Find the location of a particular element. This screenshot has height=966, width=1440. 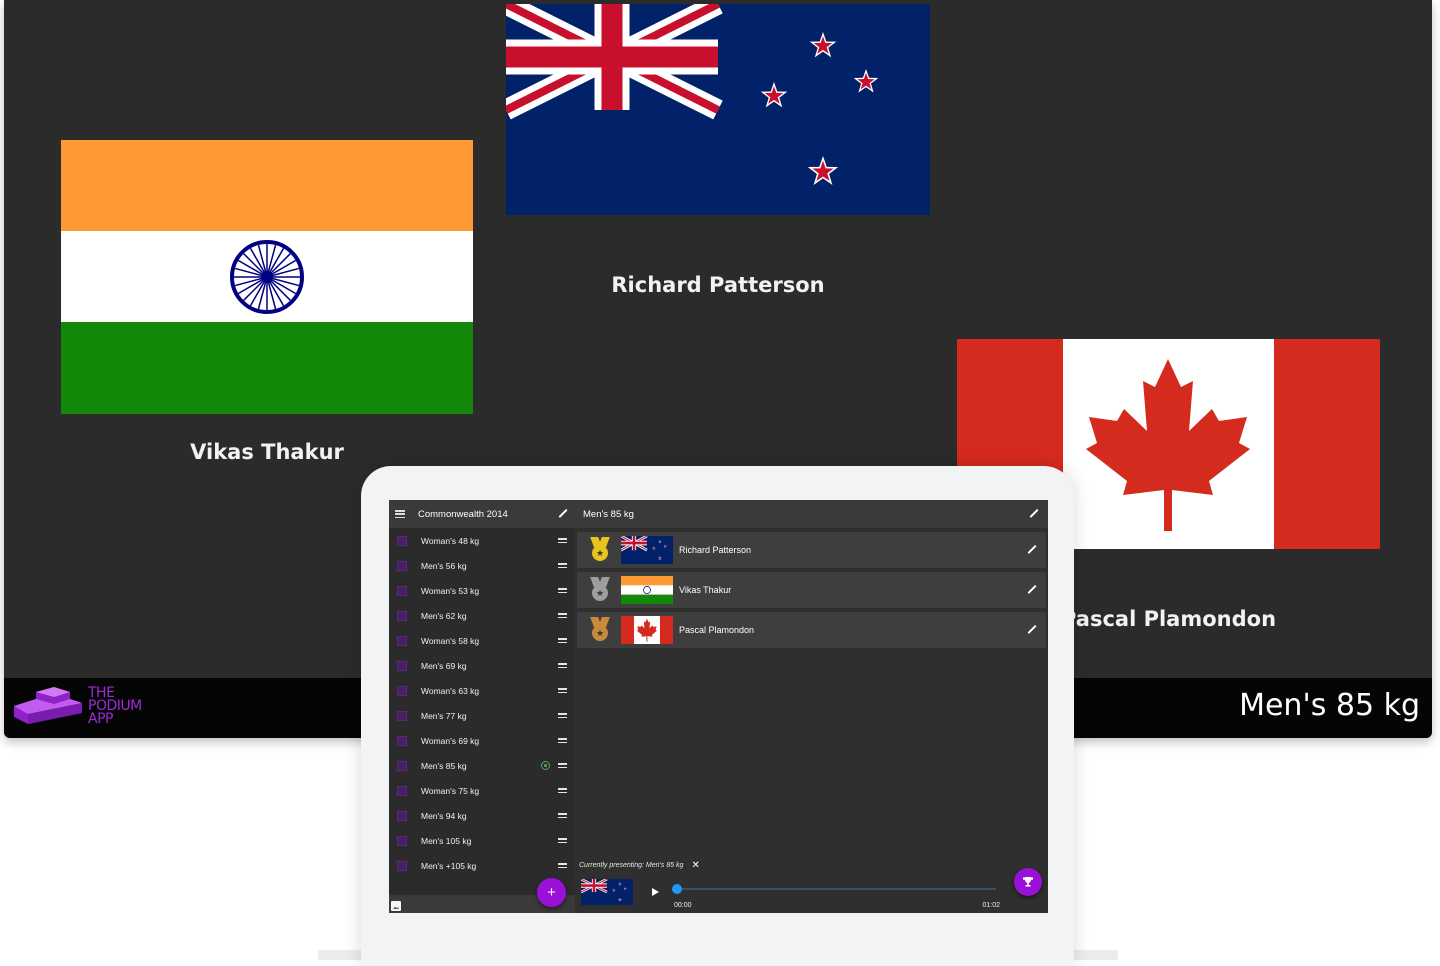

category-label: Woman's 75 kg is located at coordinates (450, 790).